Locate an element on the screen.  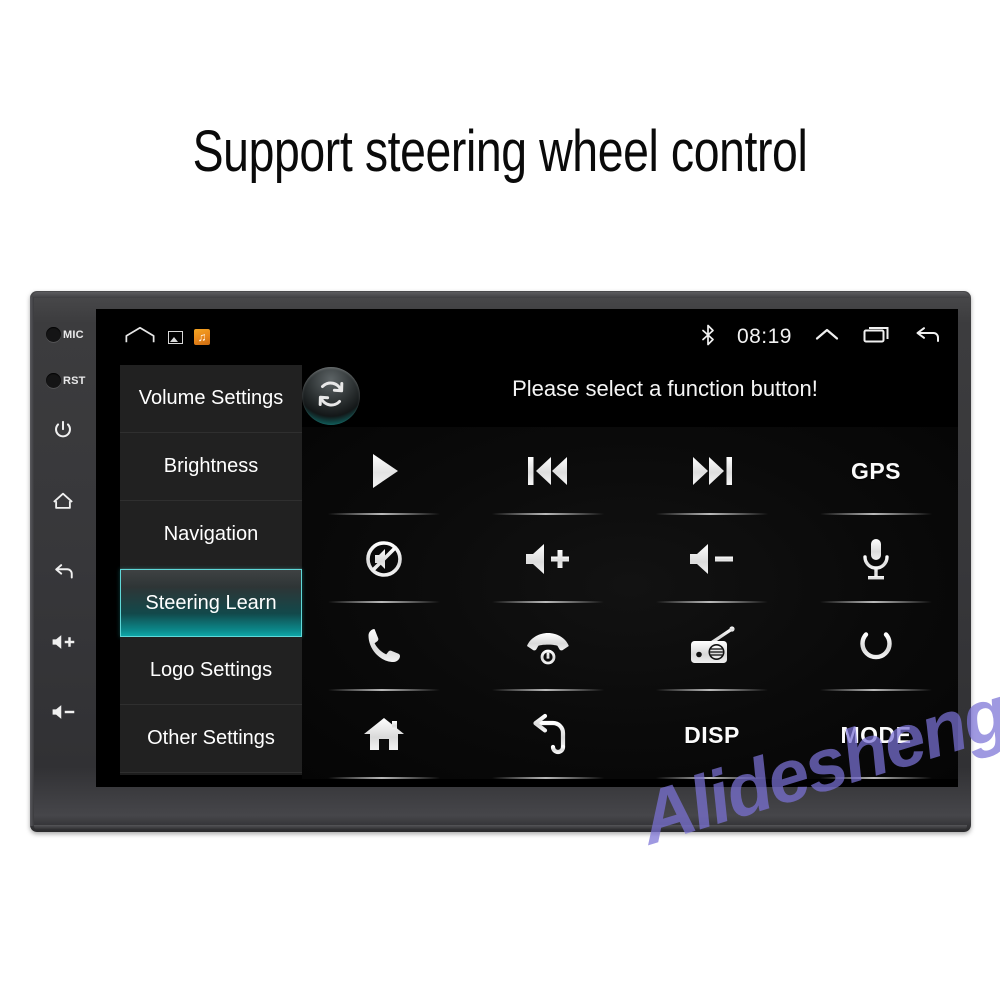
next-track-icon is located at coordinates (712, 471).